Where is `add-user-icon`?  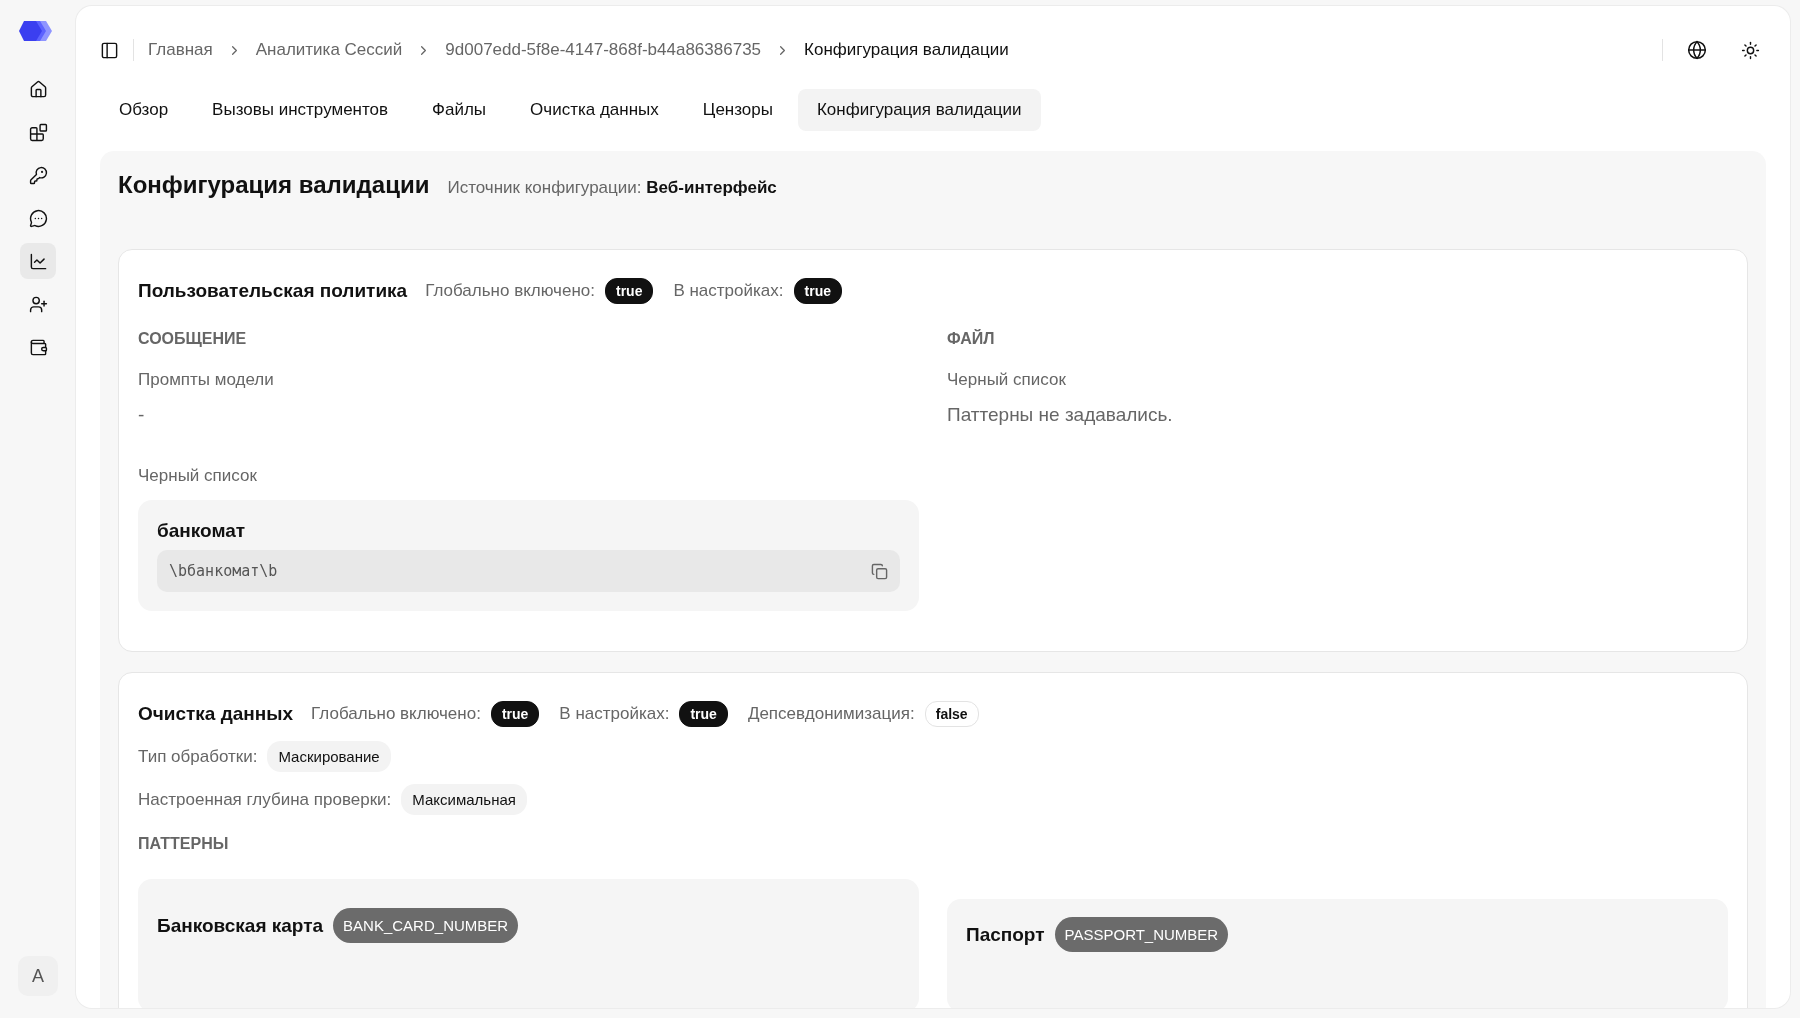
add-user-icon is located at coordinates (38, 304).